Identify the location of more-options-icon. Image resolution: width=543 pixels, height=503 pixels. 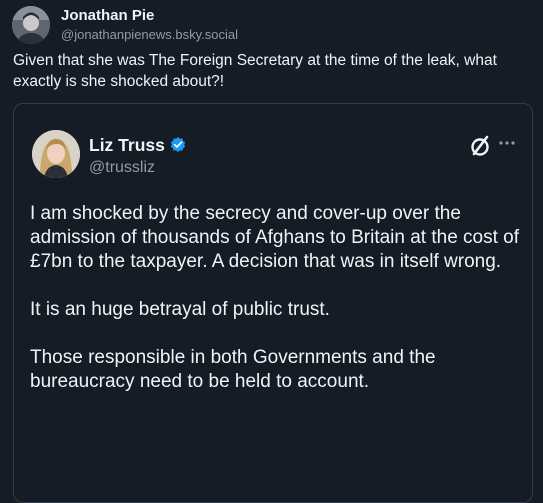
(507, 143).